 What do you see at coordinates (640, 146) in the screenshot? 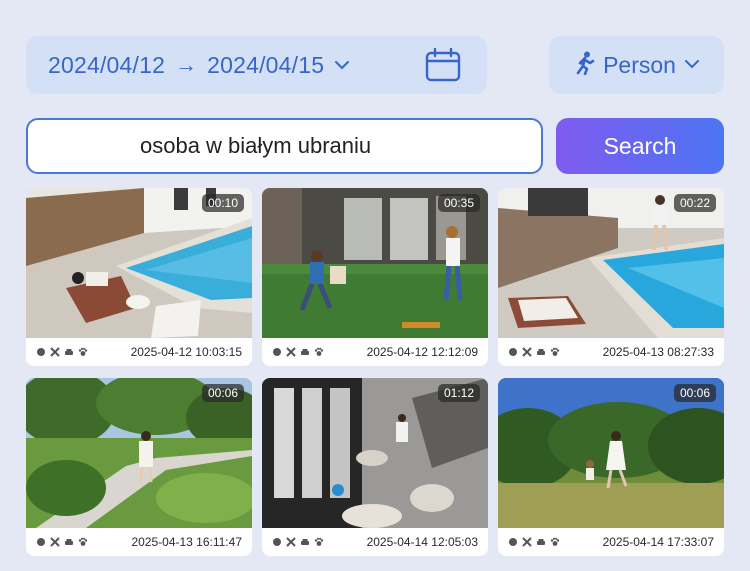
I see `search-button: Search` at bounding box center [640, 146].